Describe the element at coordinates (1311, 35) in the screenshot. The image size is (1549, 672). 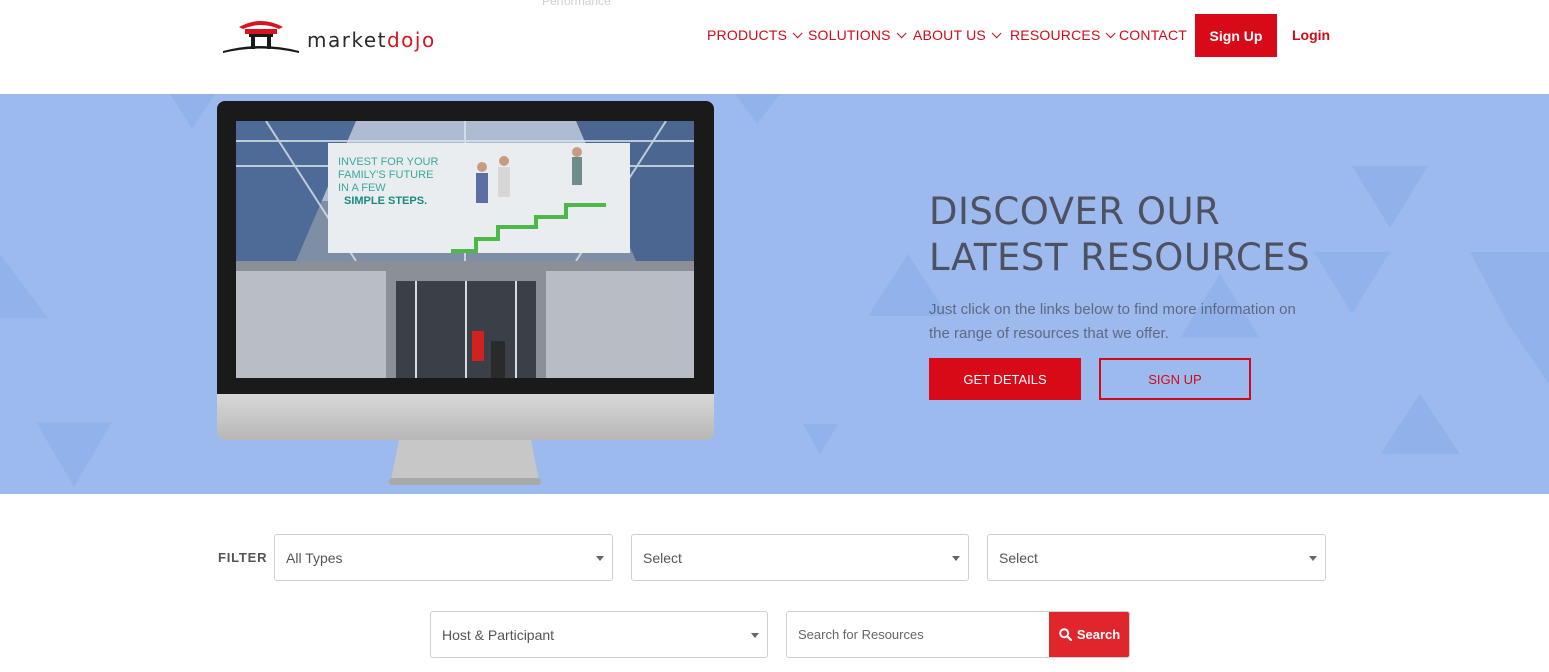
I see `login-link: Login` at that location.